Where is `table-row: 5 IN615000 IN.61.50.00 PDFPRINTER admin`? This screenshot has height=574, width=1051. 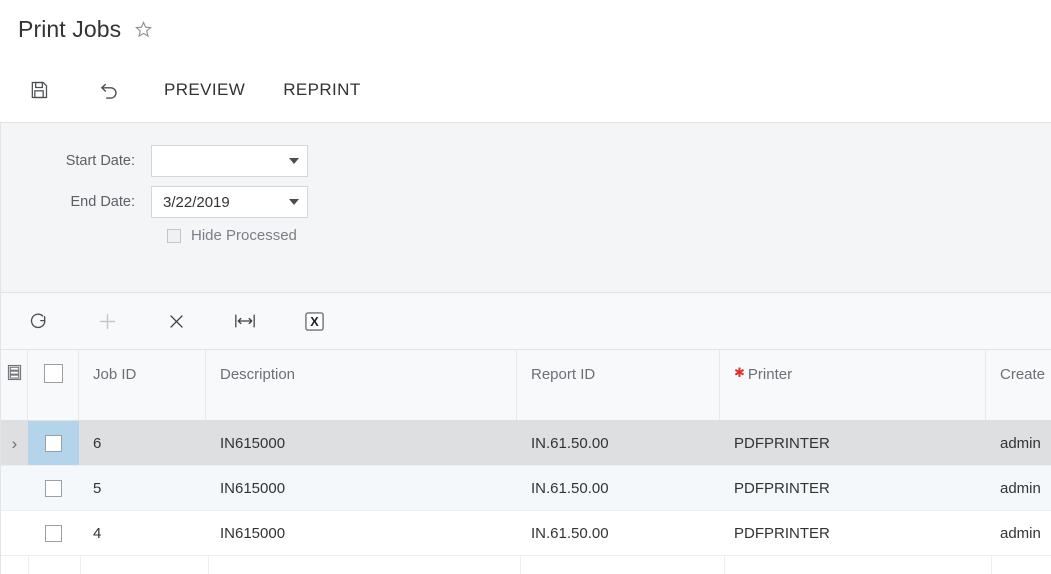
table-row: 5 IN615000 IN.61.50.00 PDFPRINTER admin is located at coordinates (526, 488).